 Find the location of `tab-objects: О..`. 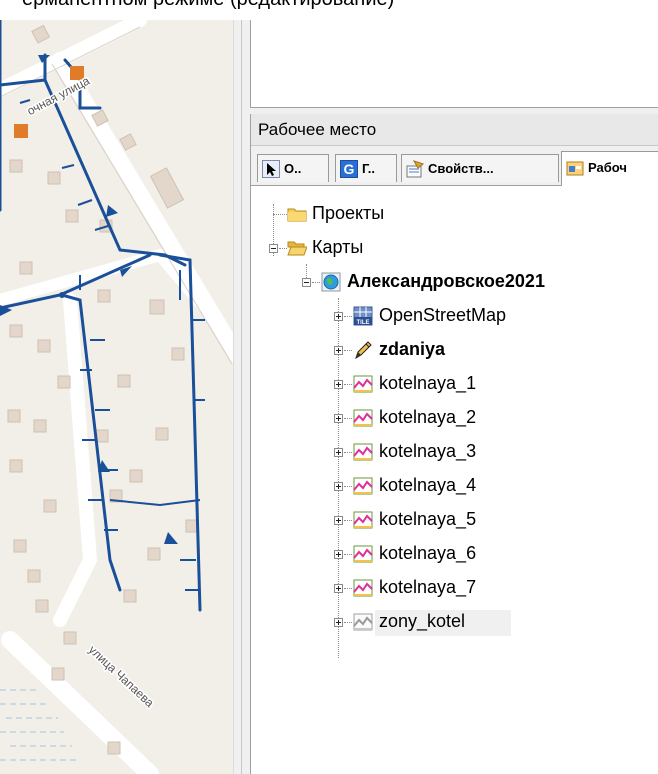

tab-objects: О.. is located at coordinates (293, 168).